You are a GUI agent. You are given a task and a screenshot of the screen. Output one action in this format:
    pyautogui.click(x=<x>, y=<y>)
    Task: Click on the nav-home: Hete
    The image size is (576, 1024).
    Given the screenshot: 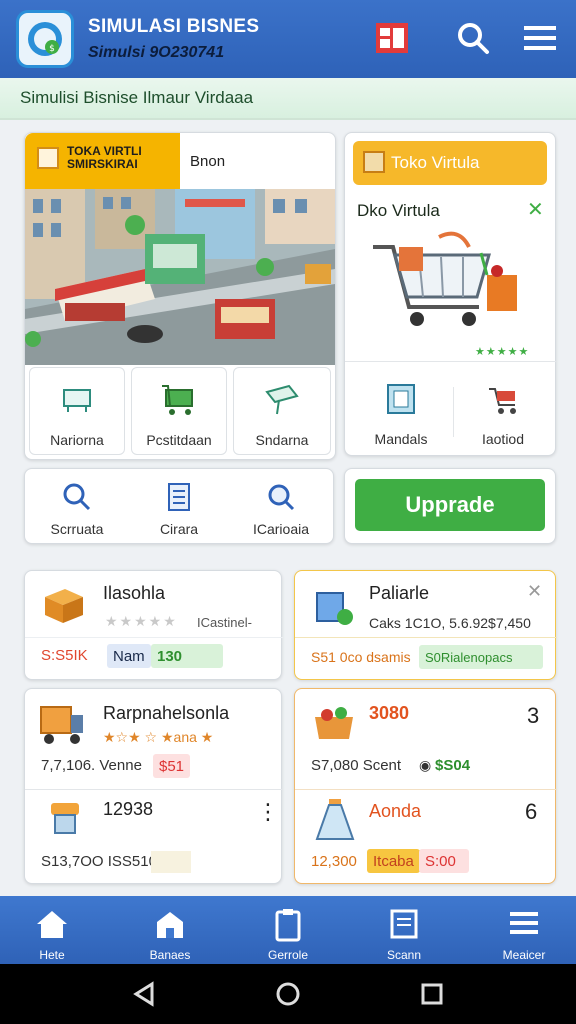 What is the action you would take?
    pyautogui.click(x=52, y=930)
    